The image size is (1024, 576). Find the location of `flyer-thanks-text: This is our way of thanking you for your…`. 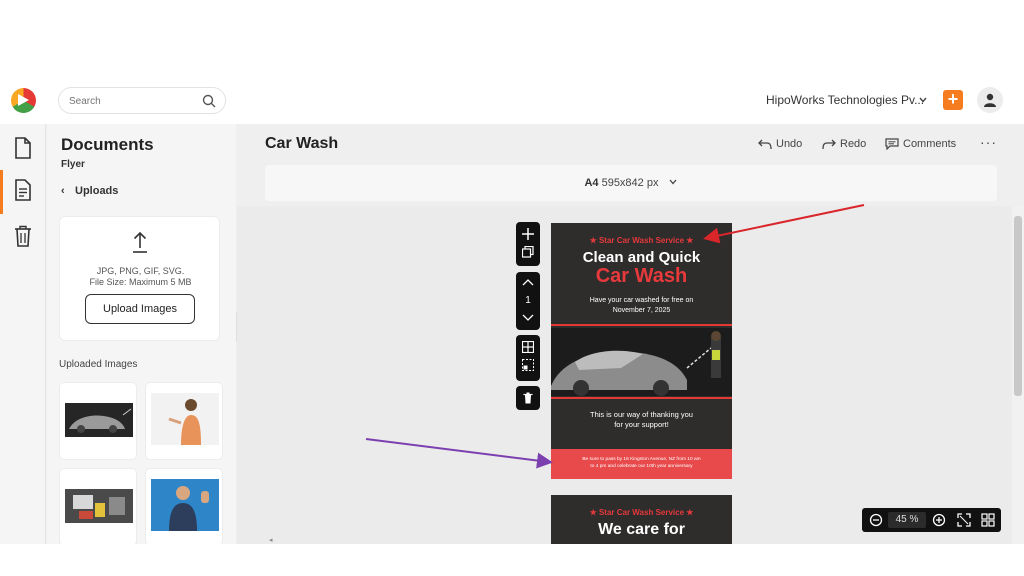

flyer-thanks-text: This is our way of thanking you for your… is located at coordinates (641, 420).